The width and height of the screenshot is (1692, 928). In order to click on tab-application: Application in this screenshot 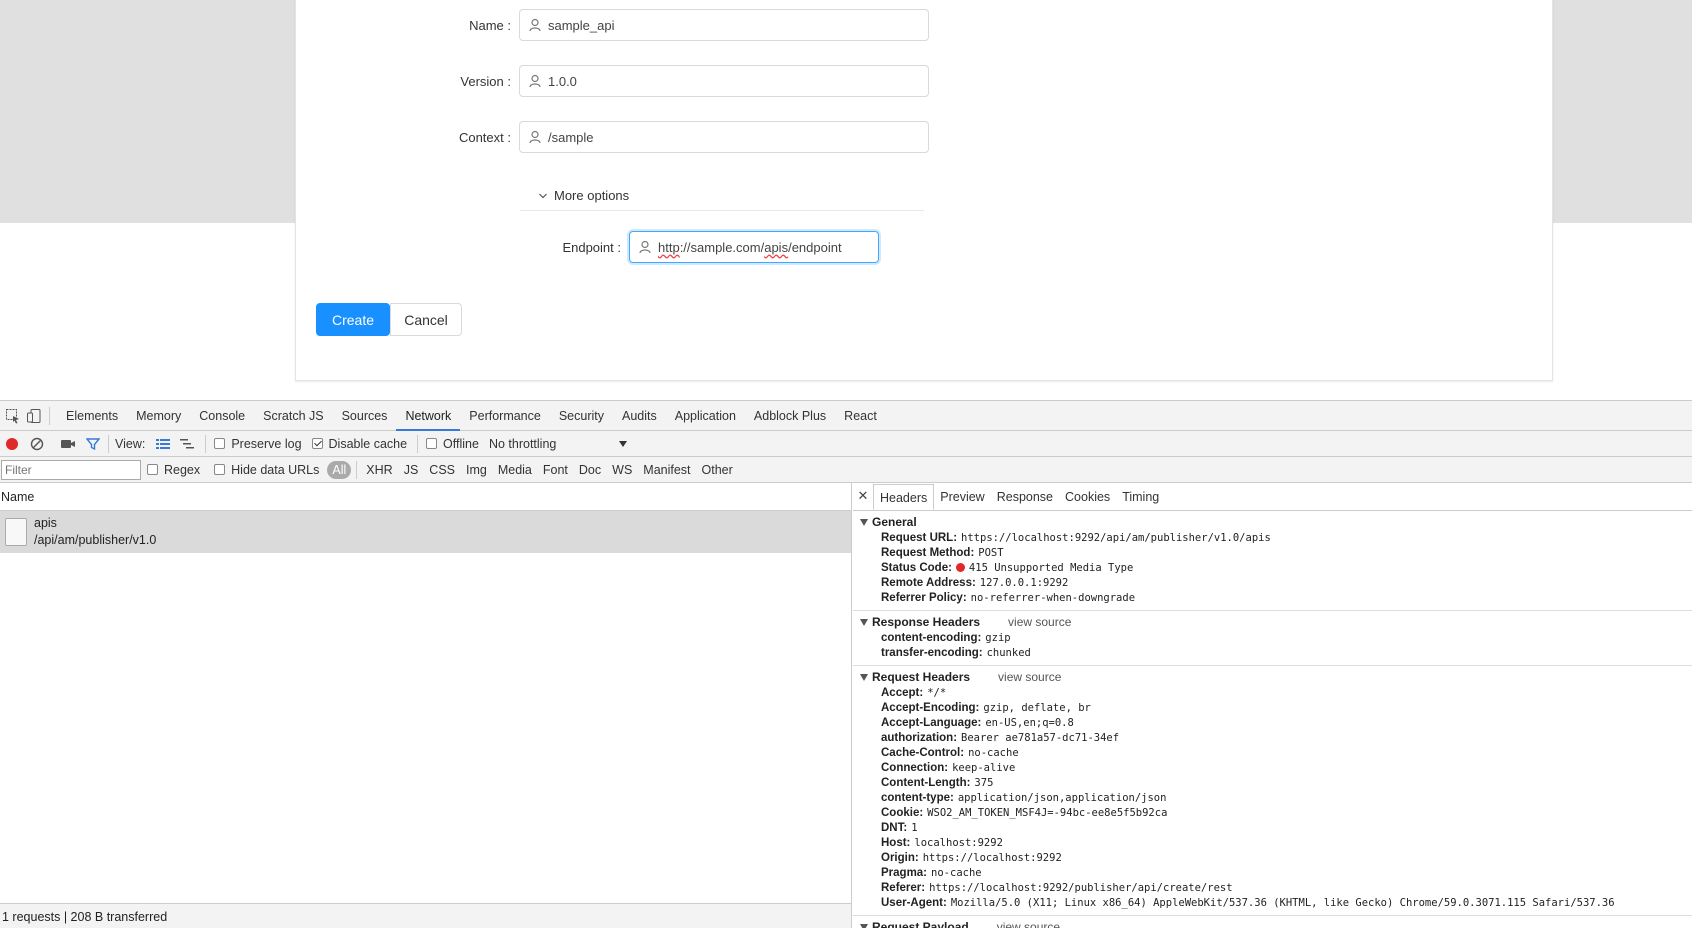, I will do `click(705, 416)`.